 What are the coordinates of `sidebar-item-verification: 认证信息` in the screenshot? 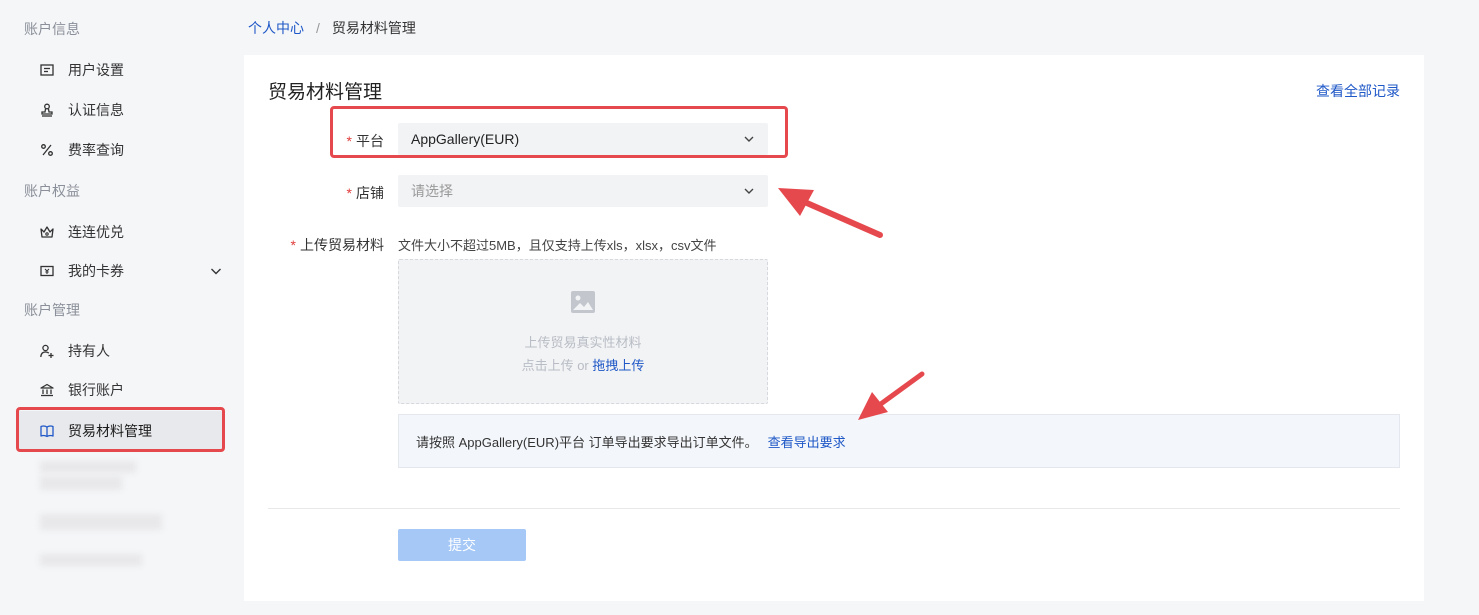 It's located at (120, 110).